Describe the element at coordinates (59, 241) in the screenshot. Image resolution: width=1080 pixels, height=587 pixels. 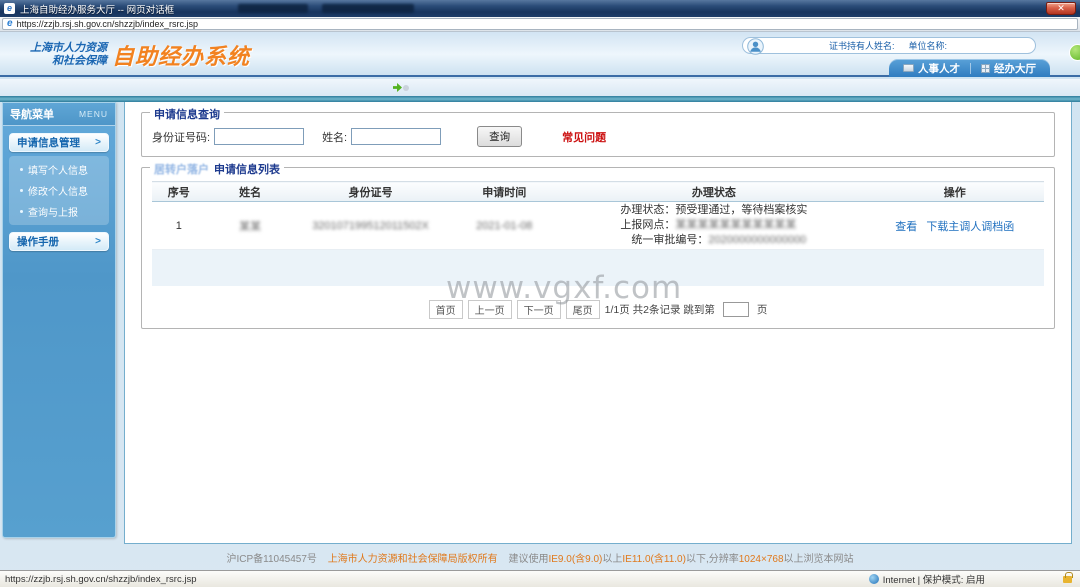
I see `sidebar-group-operation-manual: 操作手册 >` at that location.